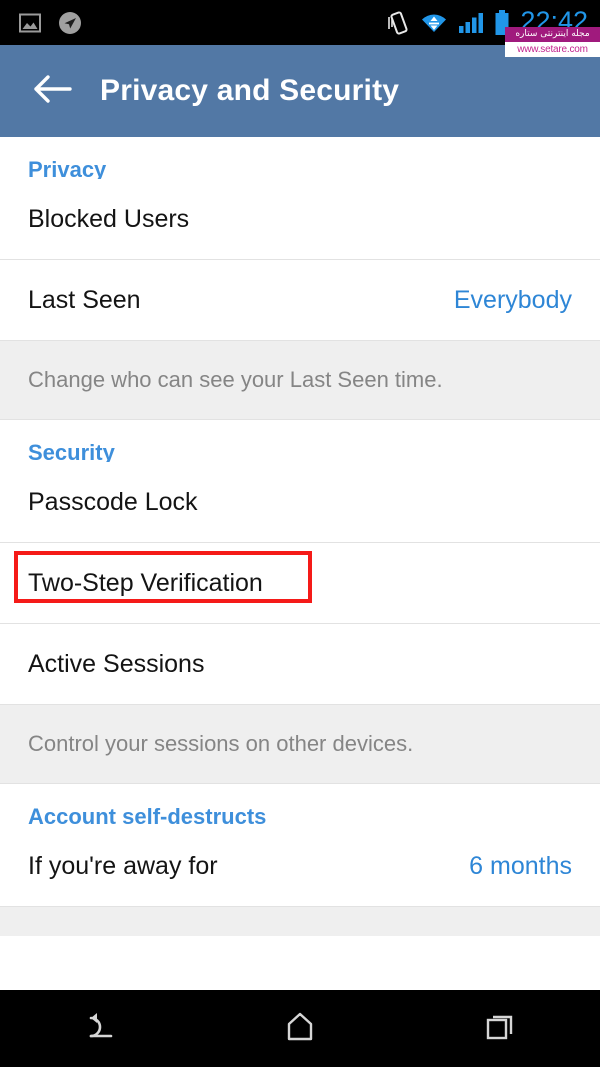 Image resolution: width=600 pixels, height=1067 pixels. What do you see at coordinates (552, 34) in the screenshot?
I see `watermark-banner-text: مجله اینترنتی ستاره` at bounding box center [552, 34].